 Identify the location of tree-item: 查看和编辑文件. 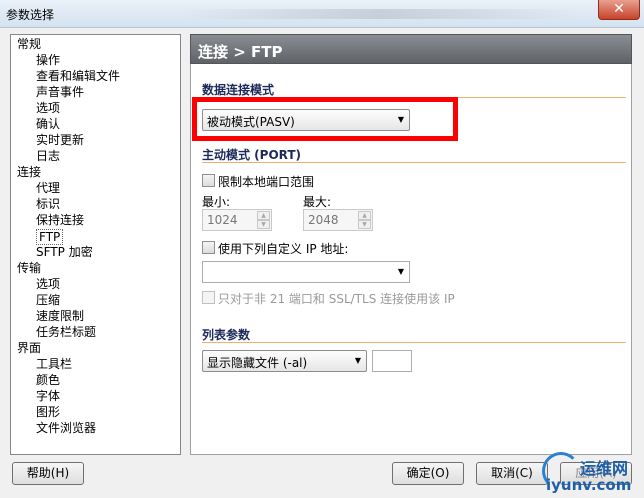
(78, 76).